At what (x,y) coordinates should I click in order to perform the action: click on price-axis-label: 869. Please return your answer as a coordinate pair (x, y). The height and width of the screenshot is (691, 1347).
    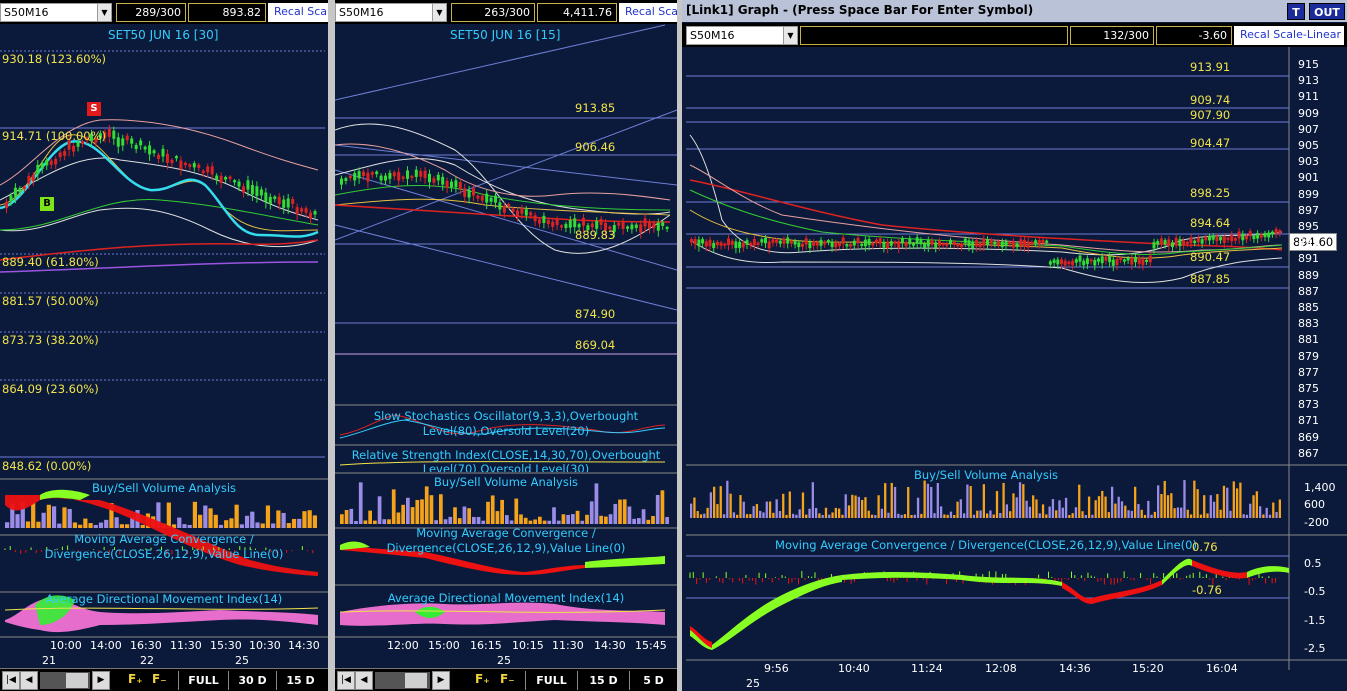
    Looking at the image, I should click on (1308, 437).